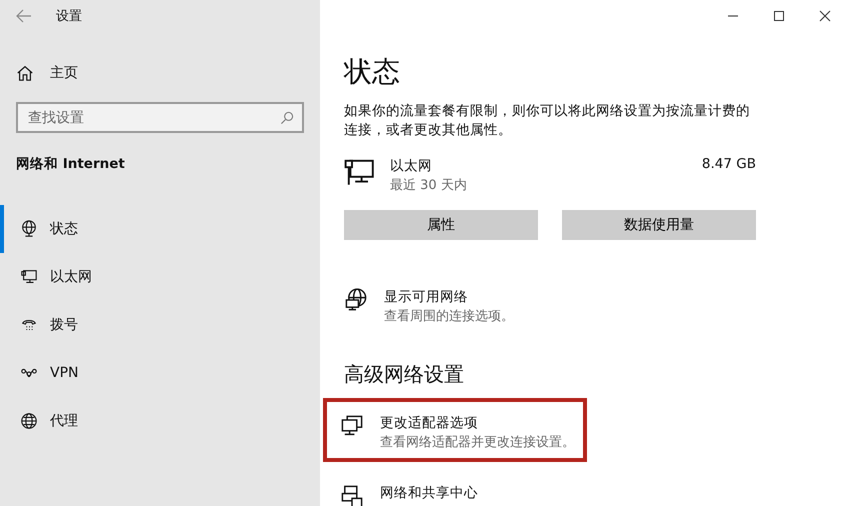 This screenshot has width=848, height=506. What do you see at coordinates (729, 165) in the screenshot?
I see `data-usage: 8.47 GB` at bounding box center [729, 165].